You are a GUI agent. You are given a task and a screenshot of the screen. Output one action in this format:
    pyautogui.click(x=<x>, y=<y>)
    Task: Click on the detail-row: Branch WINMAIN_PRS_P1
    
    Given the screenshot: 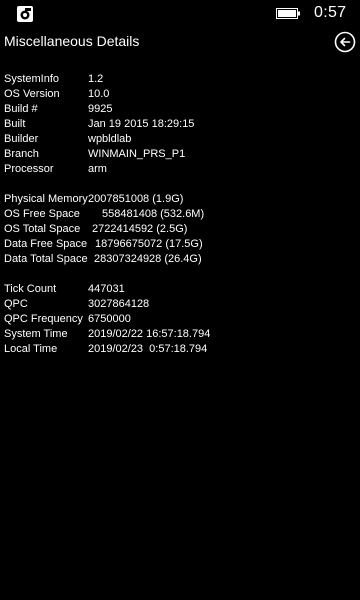 What is the action you would take?
    pyautogui.click(x=180, y=154)
    